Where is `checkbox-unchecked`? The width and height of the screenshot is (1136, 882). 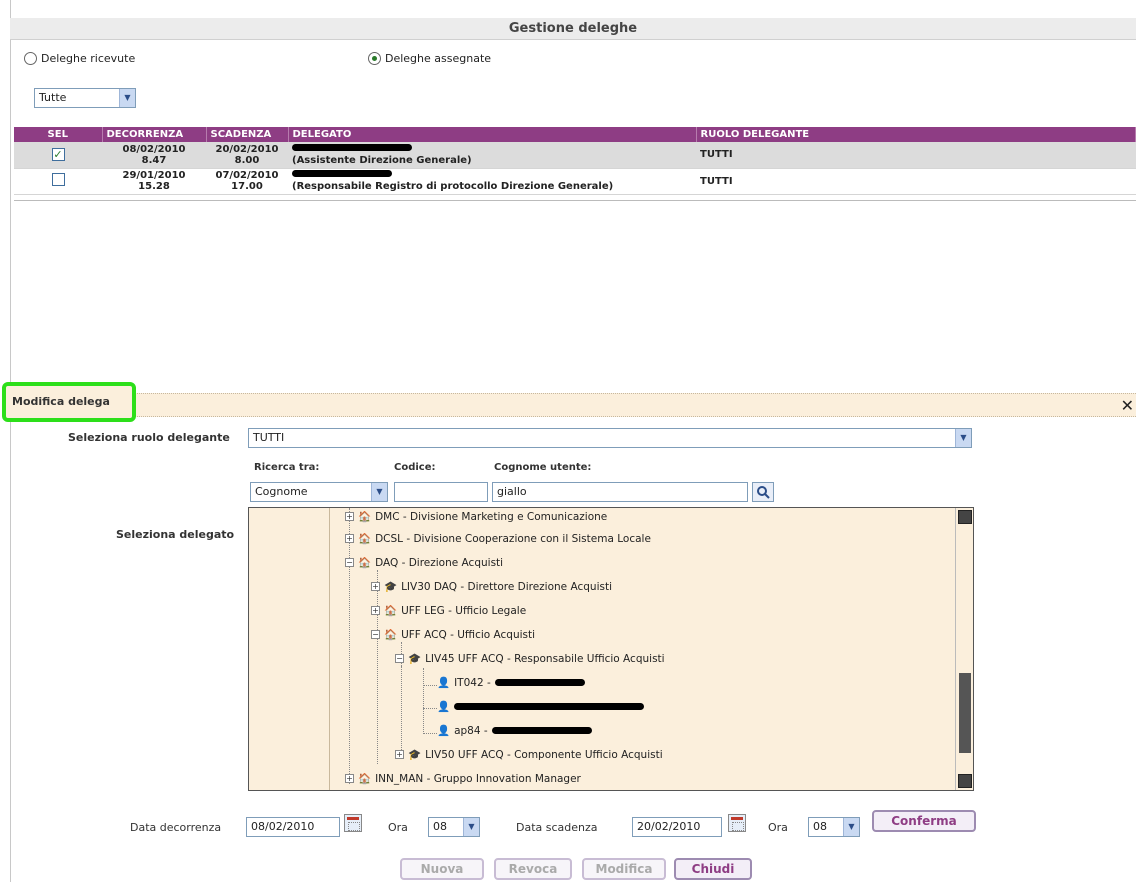
checkbox-unchecked is located at coordinates (58, 179).